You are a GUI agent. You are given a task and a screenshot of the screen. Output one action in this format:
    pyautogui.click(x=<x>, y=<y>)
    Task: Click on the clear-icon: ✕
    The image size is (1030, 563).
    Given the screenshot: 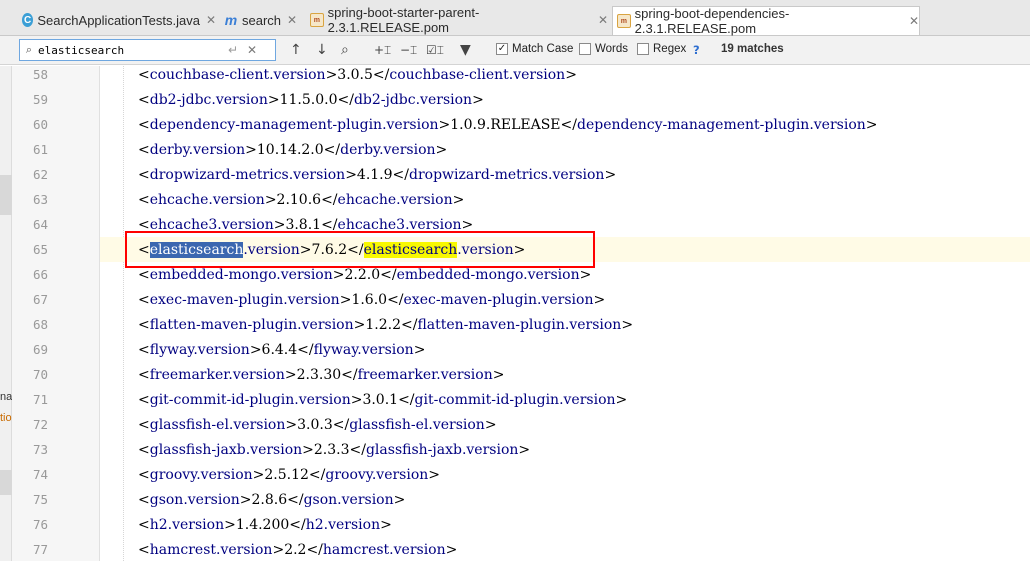 What is the action you would take?
    pyautogui.click(x=252, y=50)
    